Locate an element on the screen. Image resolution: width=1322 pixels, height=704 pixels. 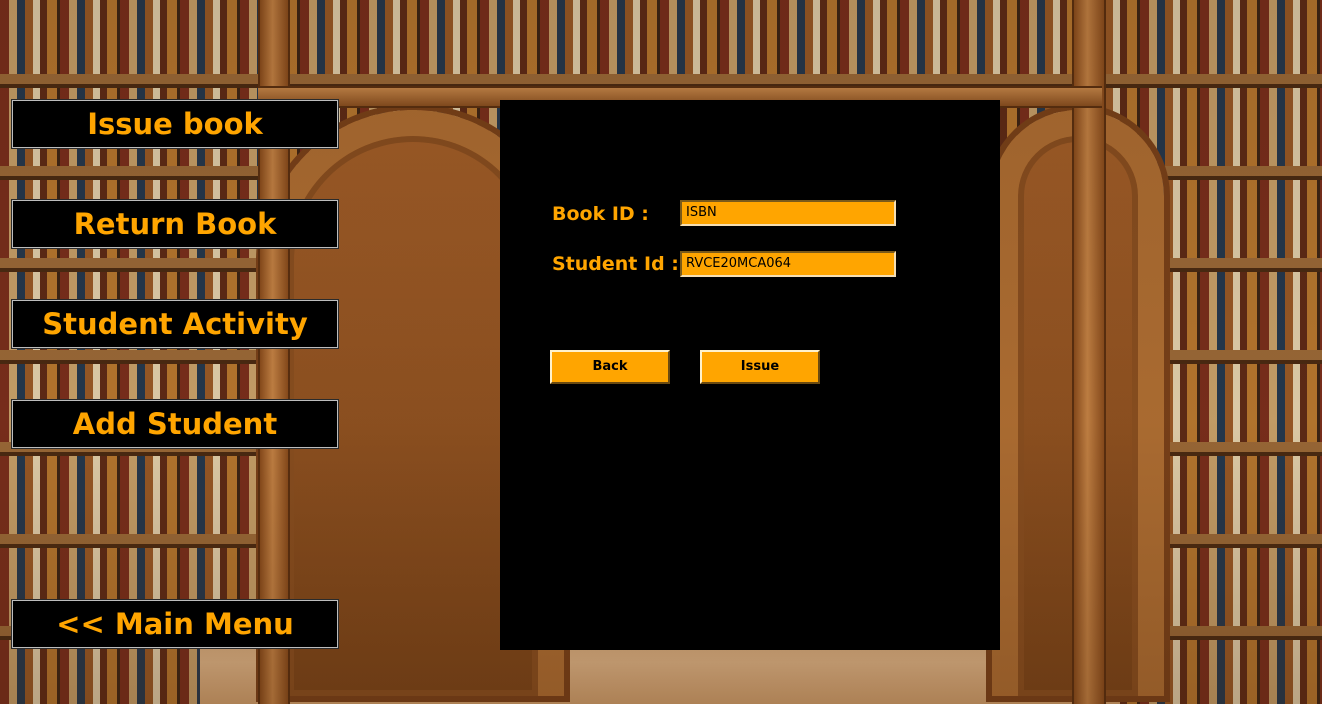
student-id-input is located at coordinates (788, 264).